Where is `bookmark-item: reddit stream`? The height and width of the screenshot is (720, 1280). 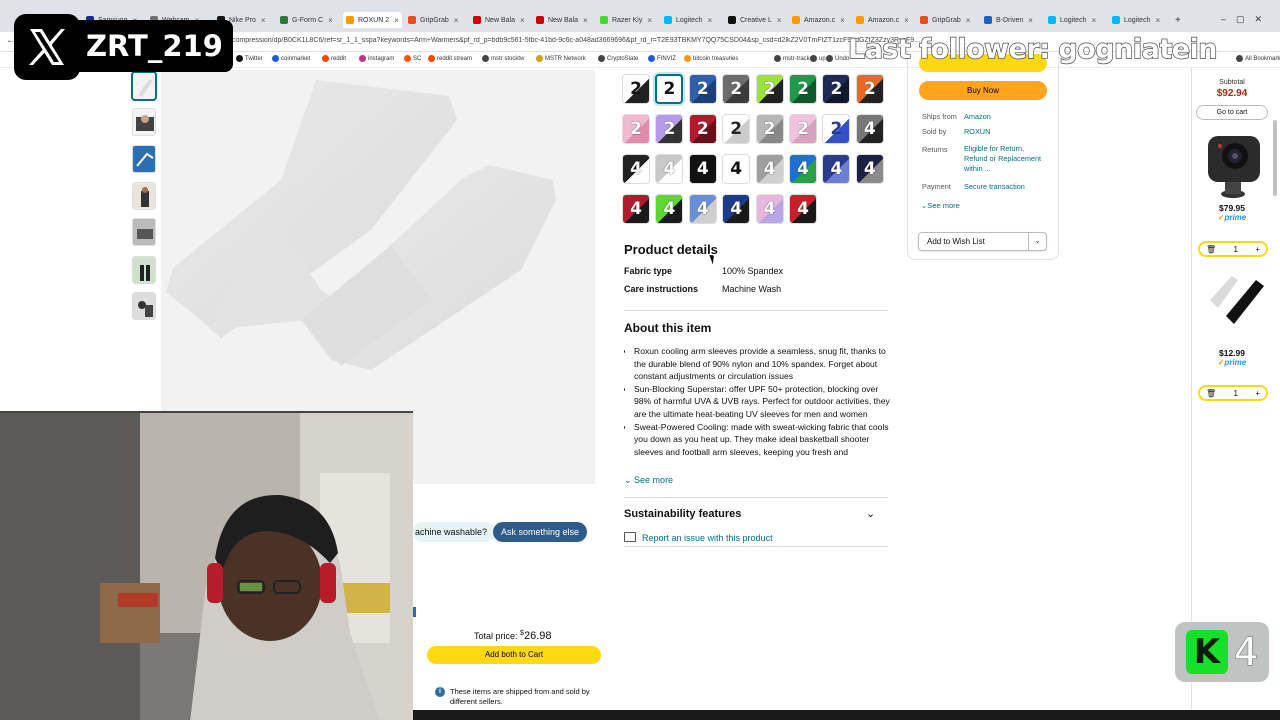 bookmark-item: reddit stream is located at coordinates (450, 58).